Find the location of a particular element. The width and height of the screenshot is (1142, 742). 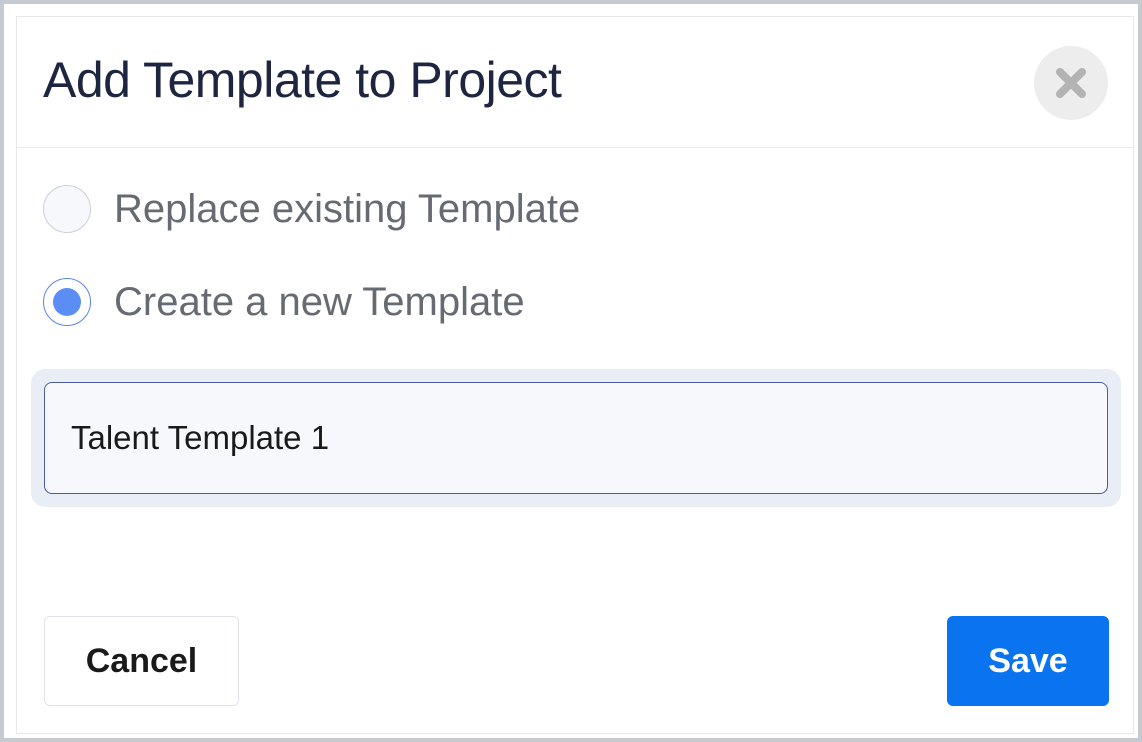

option-create-new: Create a new Template is located at coordinates (284, 302).